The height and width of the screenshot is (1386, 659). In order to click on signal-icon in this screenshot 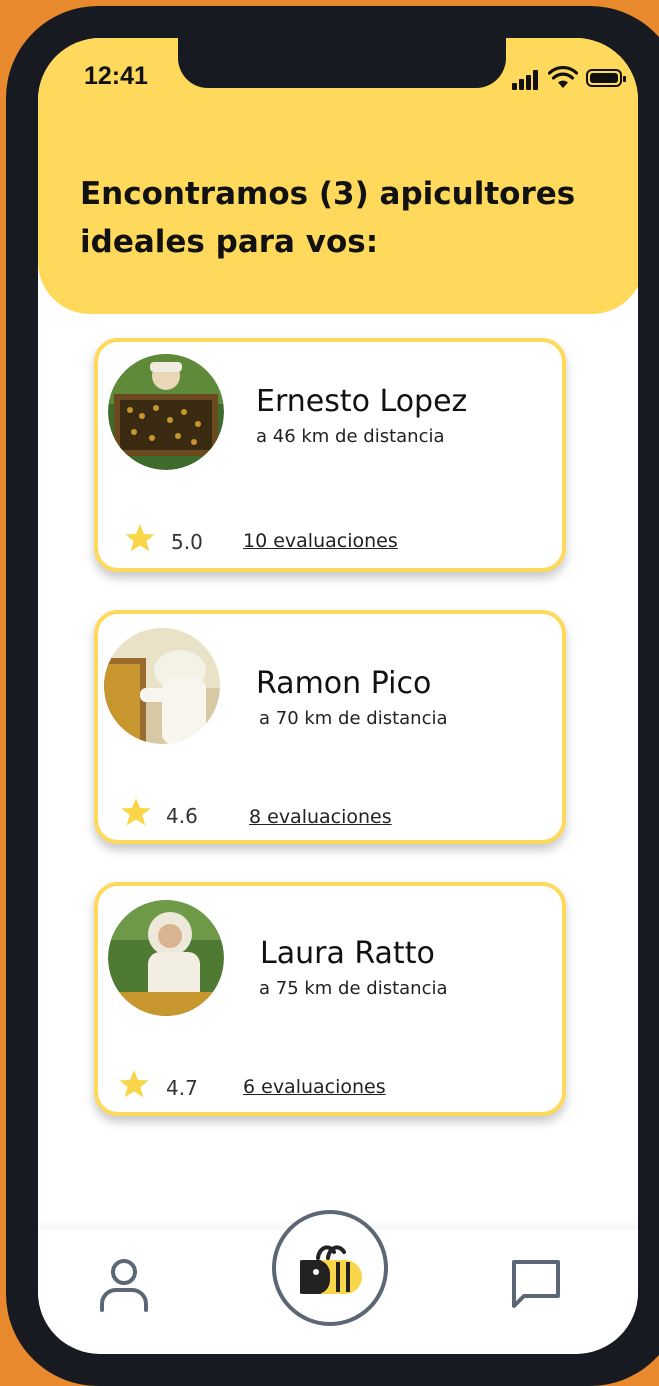, I will do `click(526, 80)`.